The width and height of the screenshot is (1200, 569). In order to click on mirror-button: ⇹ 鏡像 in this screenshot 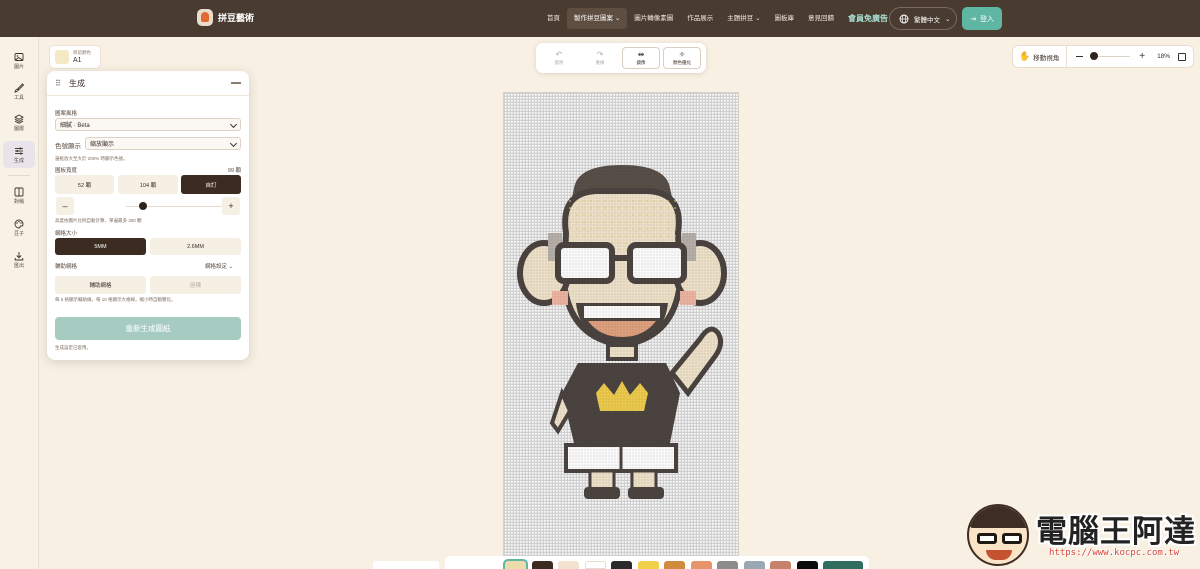, I will do `click(641, 58)`.